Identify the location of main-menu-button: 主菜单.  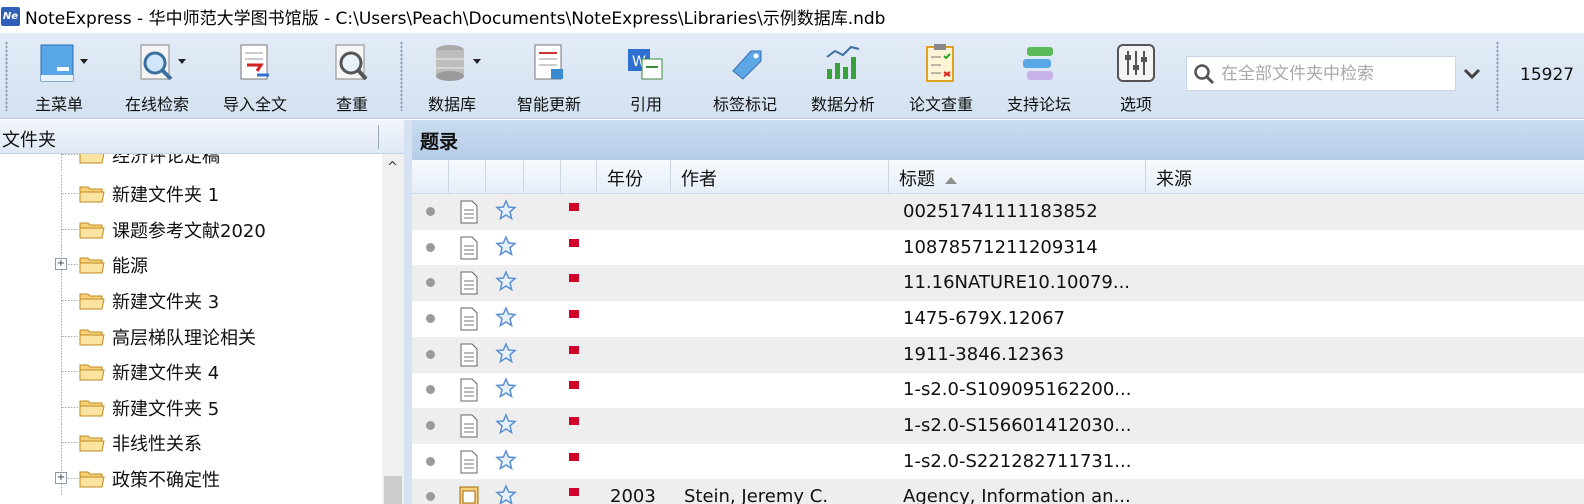
(59, 77).